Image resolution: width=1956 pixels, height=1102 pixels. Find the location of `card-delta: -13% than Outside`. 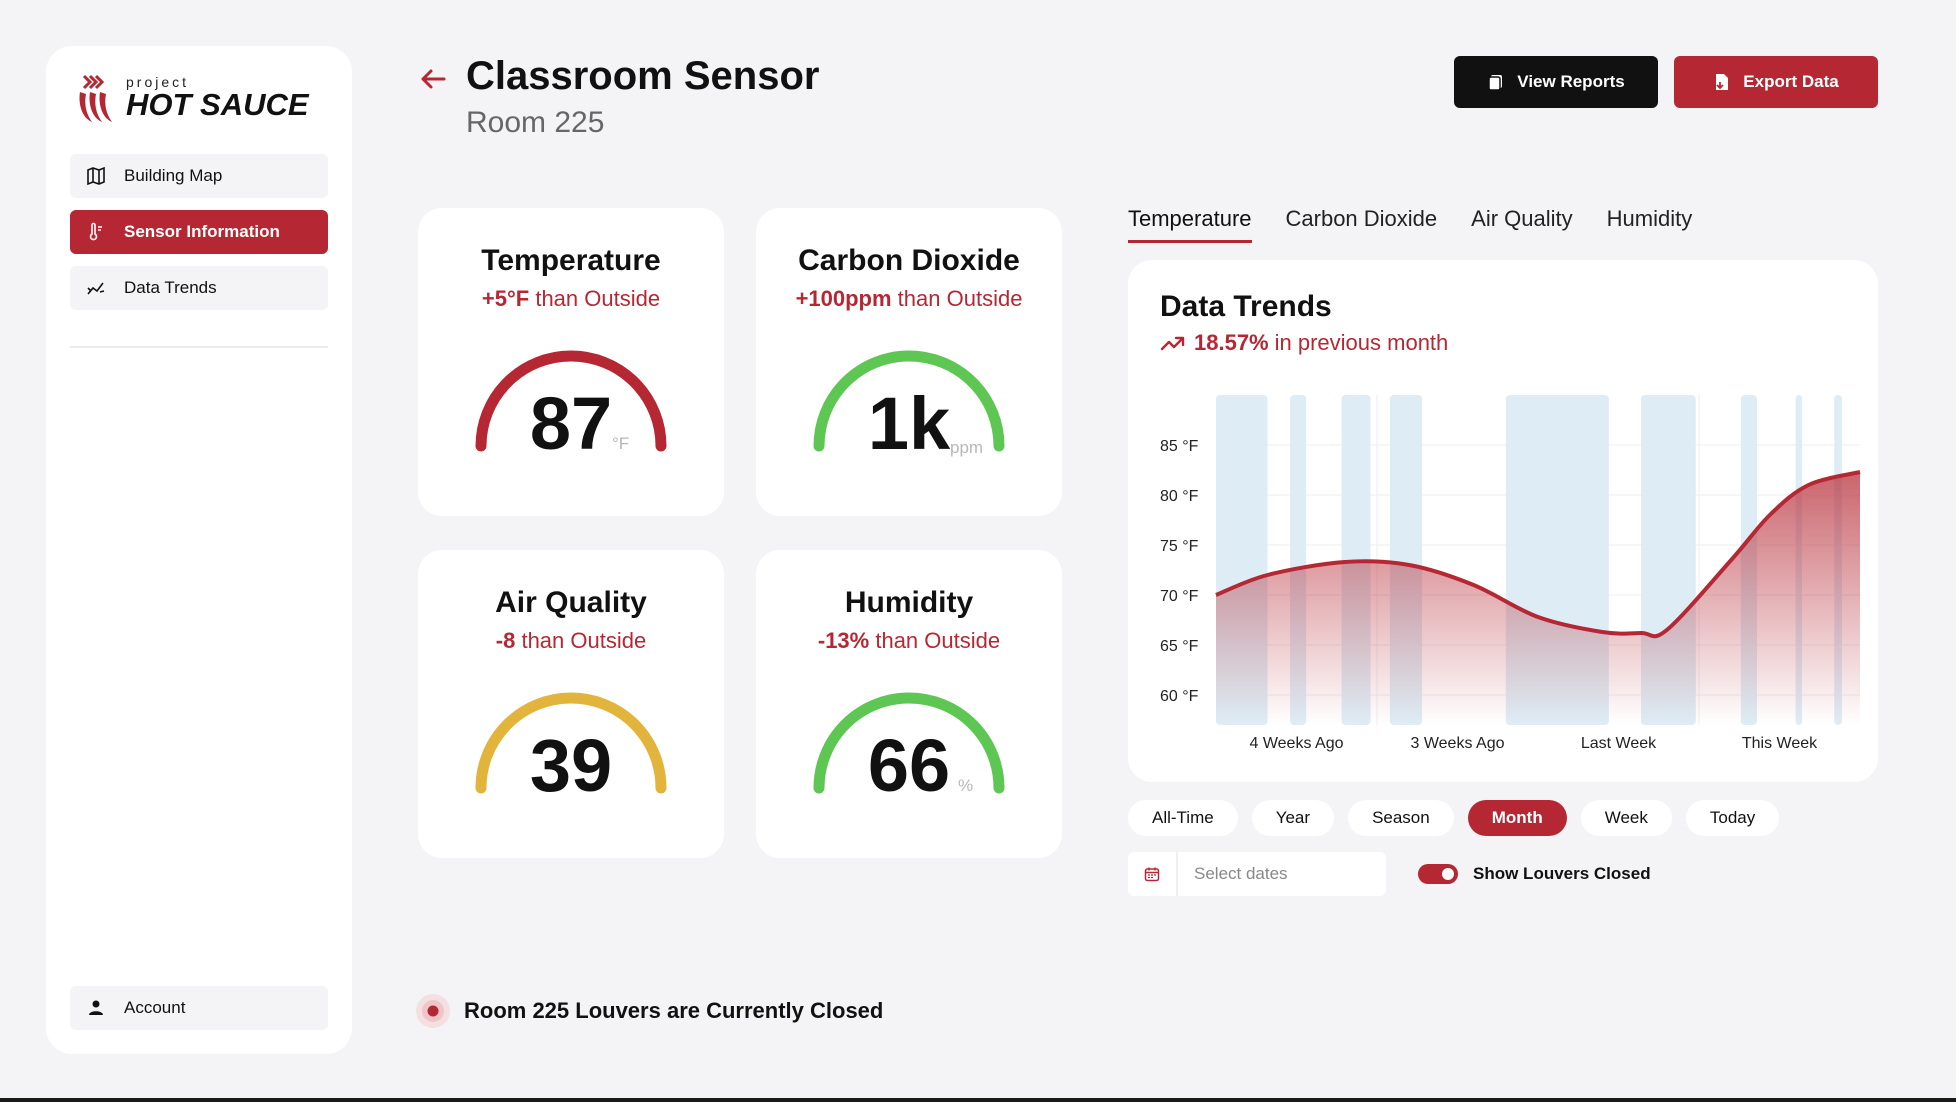

card-delta: -13% than Outside is located at coordinates (909, 641).